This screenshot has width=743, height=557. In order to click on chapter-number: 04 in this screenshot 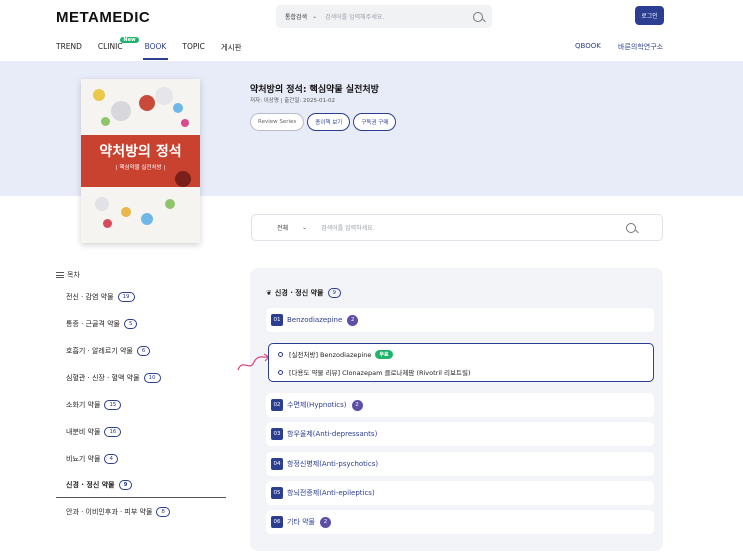, I will do `click(277, 464)`.